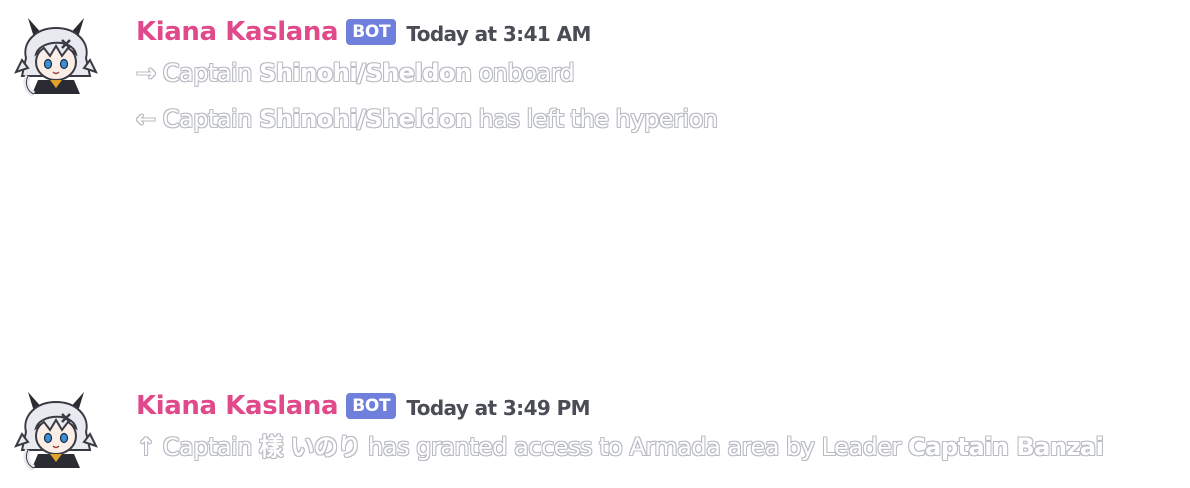  Describe the element at coordinates (198, 119) in the screenshot. I see `line-prefix: ← Captain` at that location.